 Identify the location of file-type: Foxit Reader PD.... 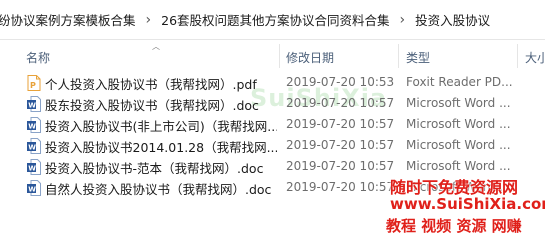
(459, 82).